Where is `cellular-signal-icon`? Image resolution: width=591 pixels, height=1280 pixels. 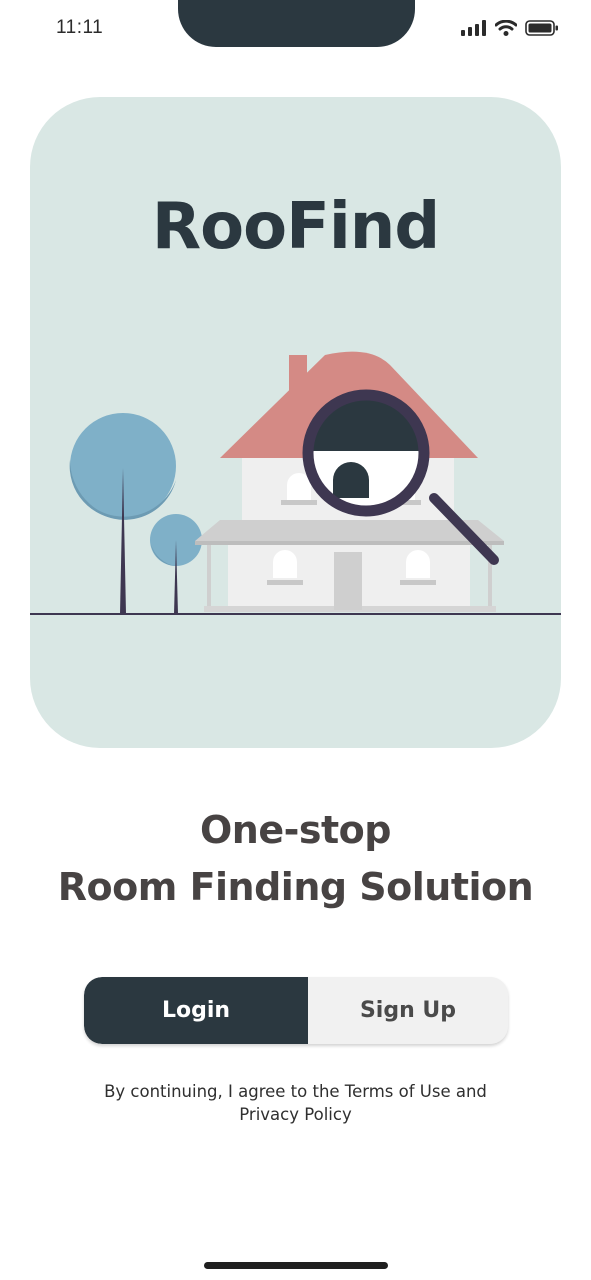 cellular-signal-icon is located at coordinates (474, 30).